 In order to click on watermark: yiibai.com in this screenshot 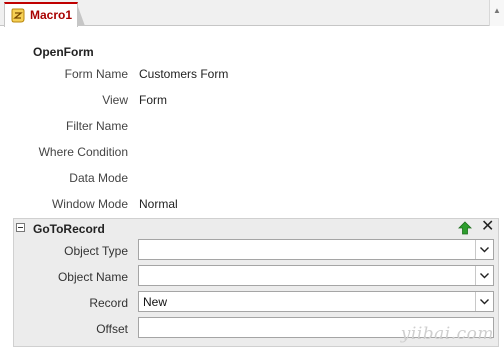, I will do `click(447, 334)`.